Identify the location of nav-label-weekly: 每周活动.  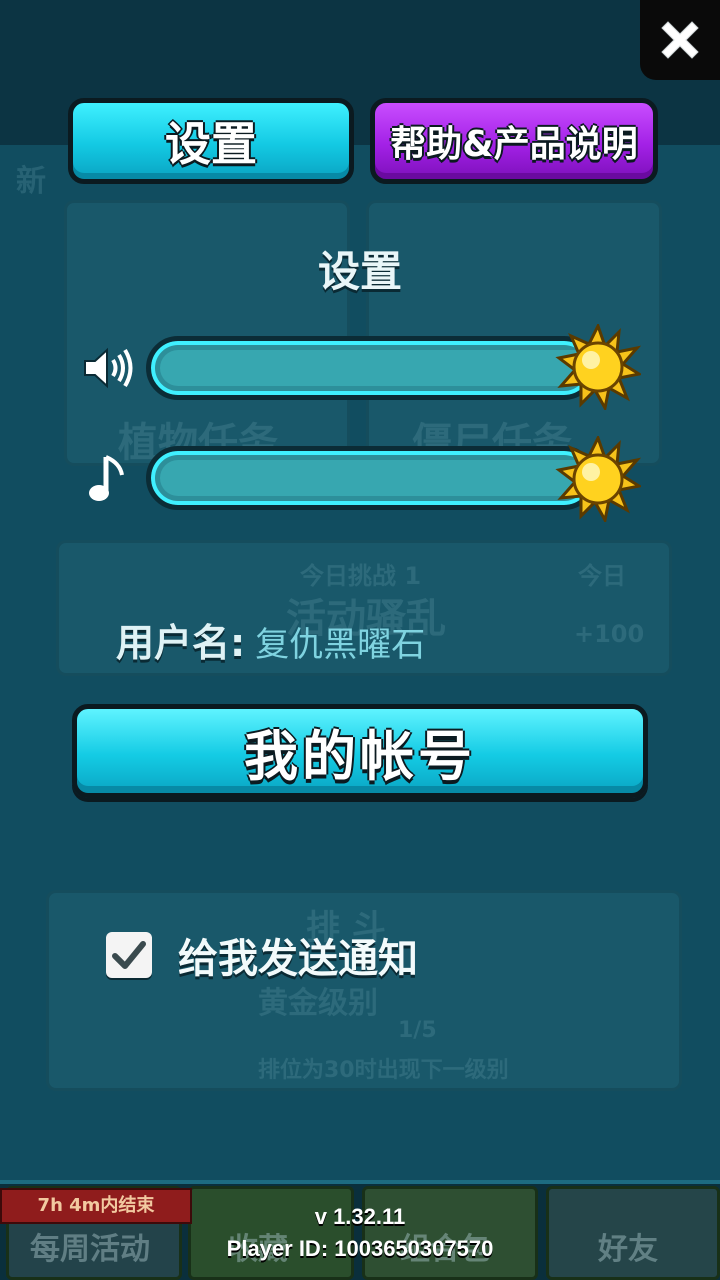
(90, 1249).